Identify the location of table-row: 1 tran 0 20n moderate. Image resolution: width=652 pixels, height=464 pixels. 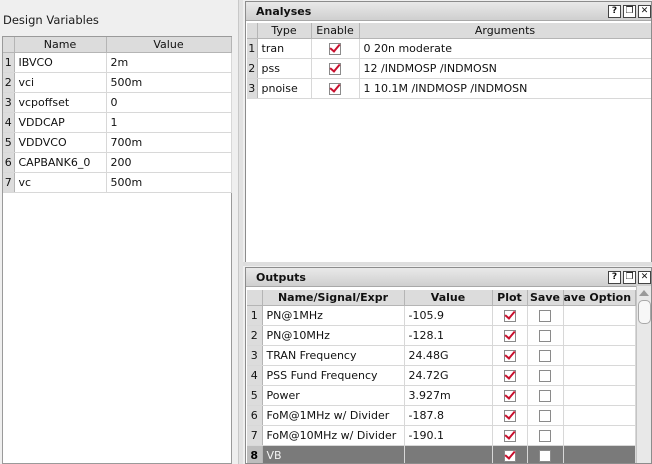
(449, 48).